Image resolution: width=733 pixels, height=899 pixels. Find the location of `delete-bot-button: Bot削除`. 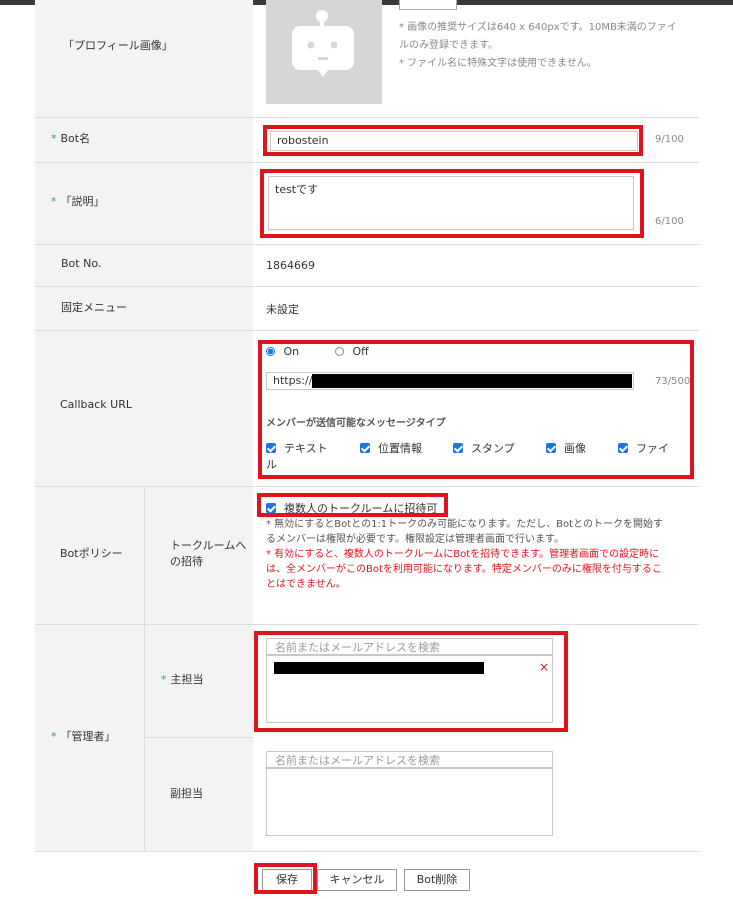

delete-bot-button: Bot削除 is located at coordinates (437, 880).